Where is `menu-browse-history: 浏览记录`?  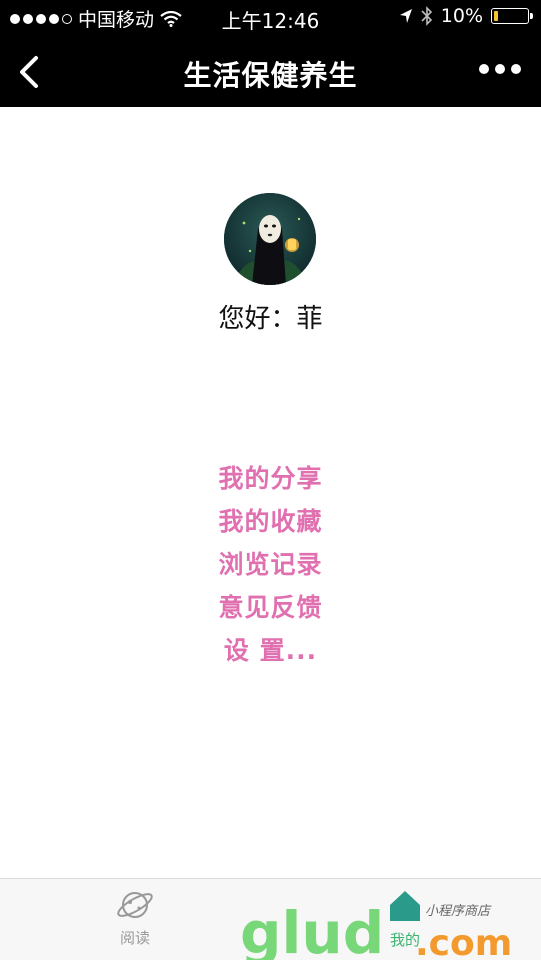
menu-browse-history: 浏览记录 is located at coordinates (270, 566).